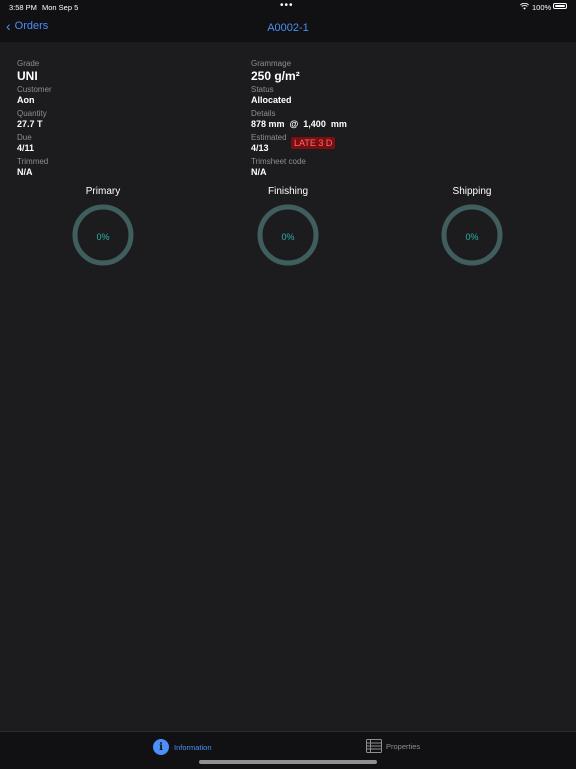 This screenshot has width=576, height=769. What do you see at coordinates (60, 7) in the screenshot?
I see `status-date: Mon Sep 5` at bounding box center [60, 7].